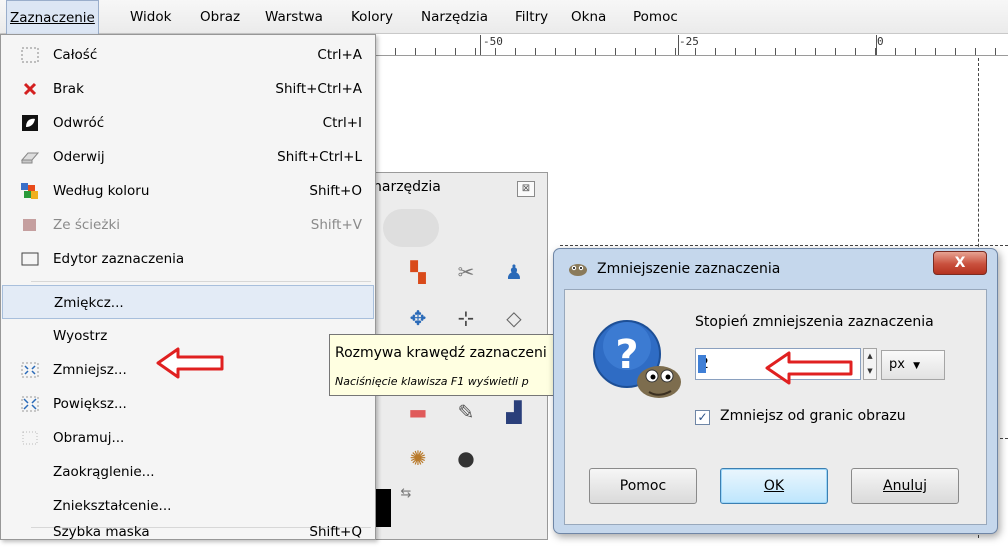  What do you see at coordinates (466, 458) in the screenshot?
I see `dodge-burn-tool-icon: ●` at bounding box center [466, 458].